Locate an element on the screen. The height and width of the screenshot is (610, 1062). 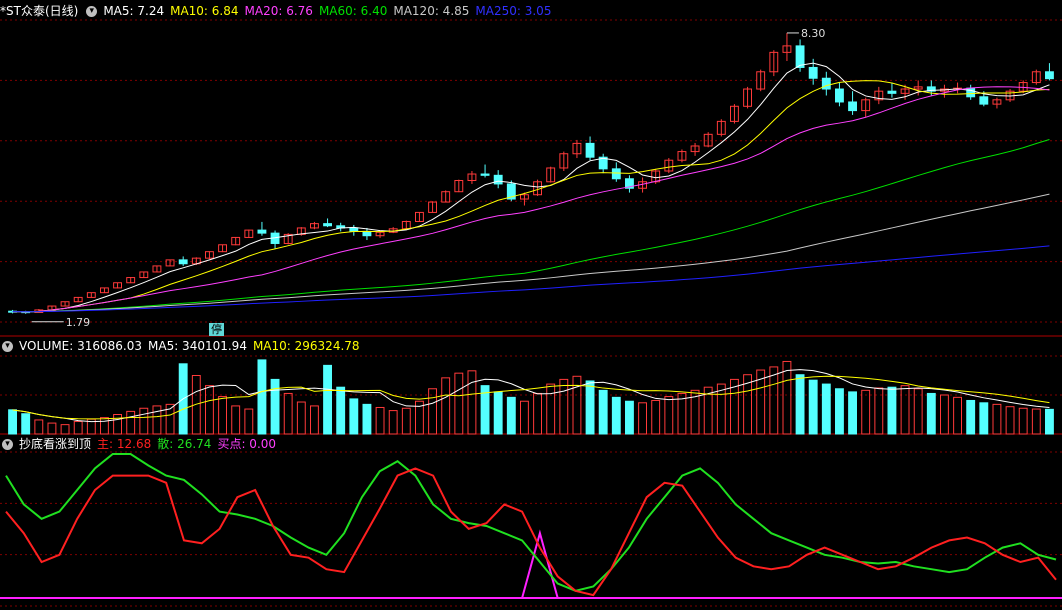
halt-tag: 停 is located at coordinates (216, 329).